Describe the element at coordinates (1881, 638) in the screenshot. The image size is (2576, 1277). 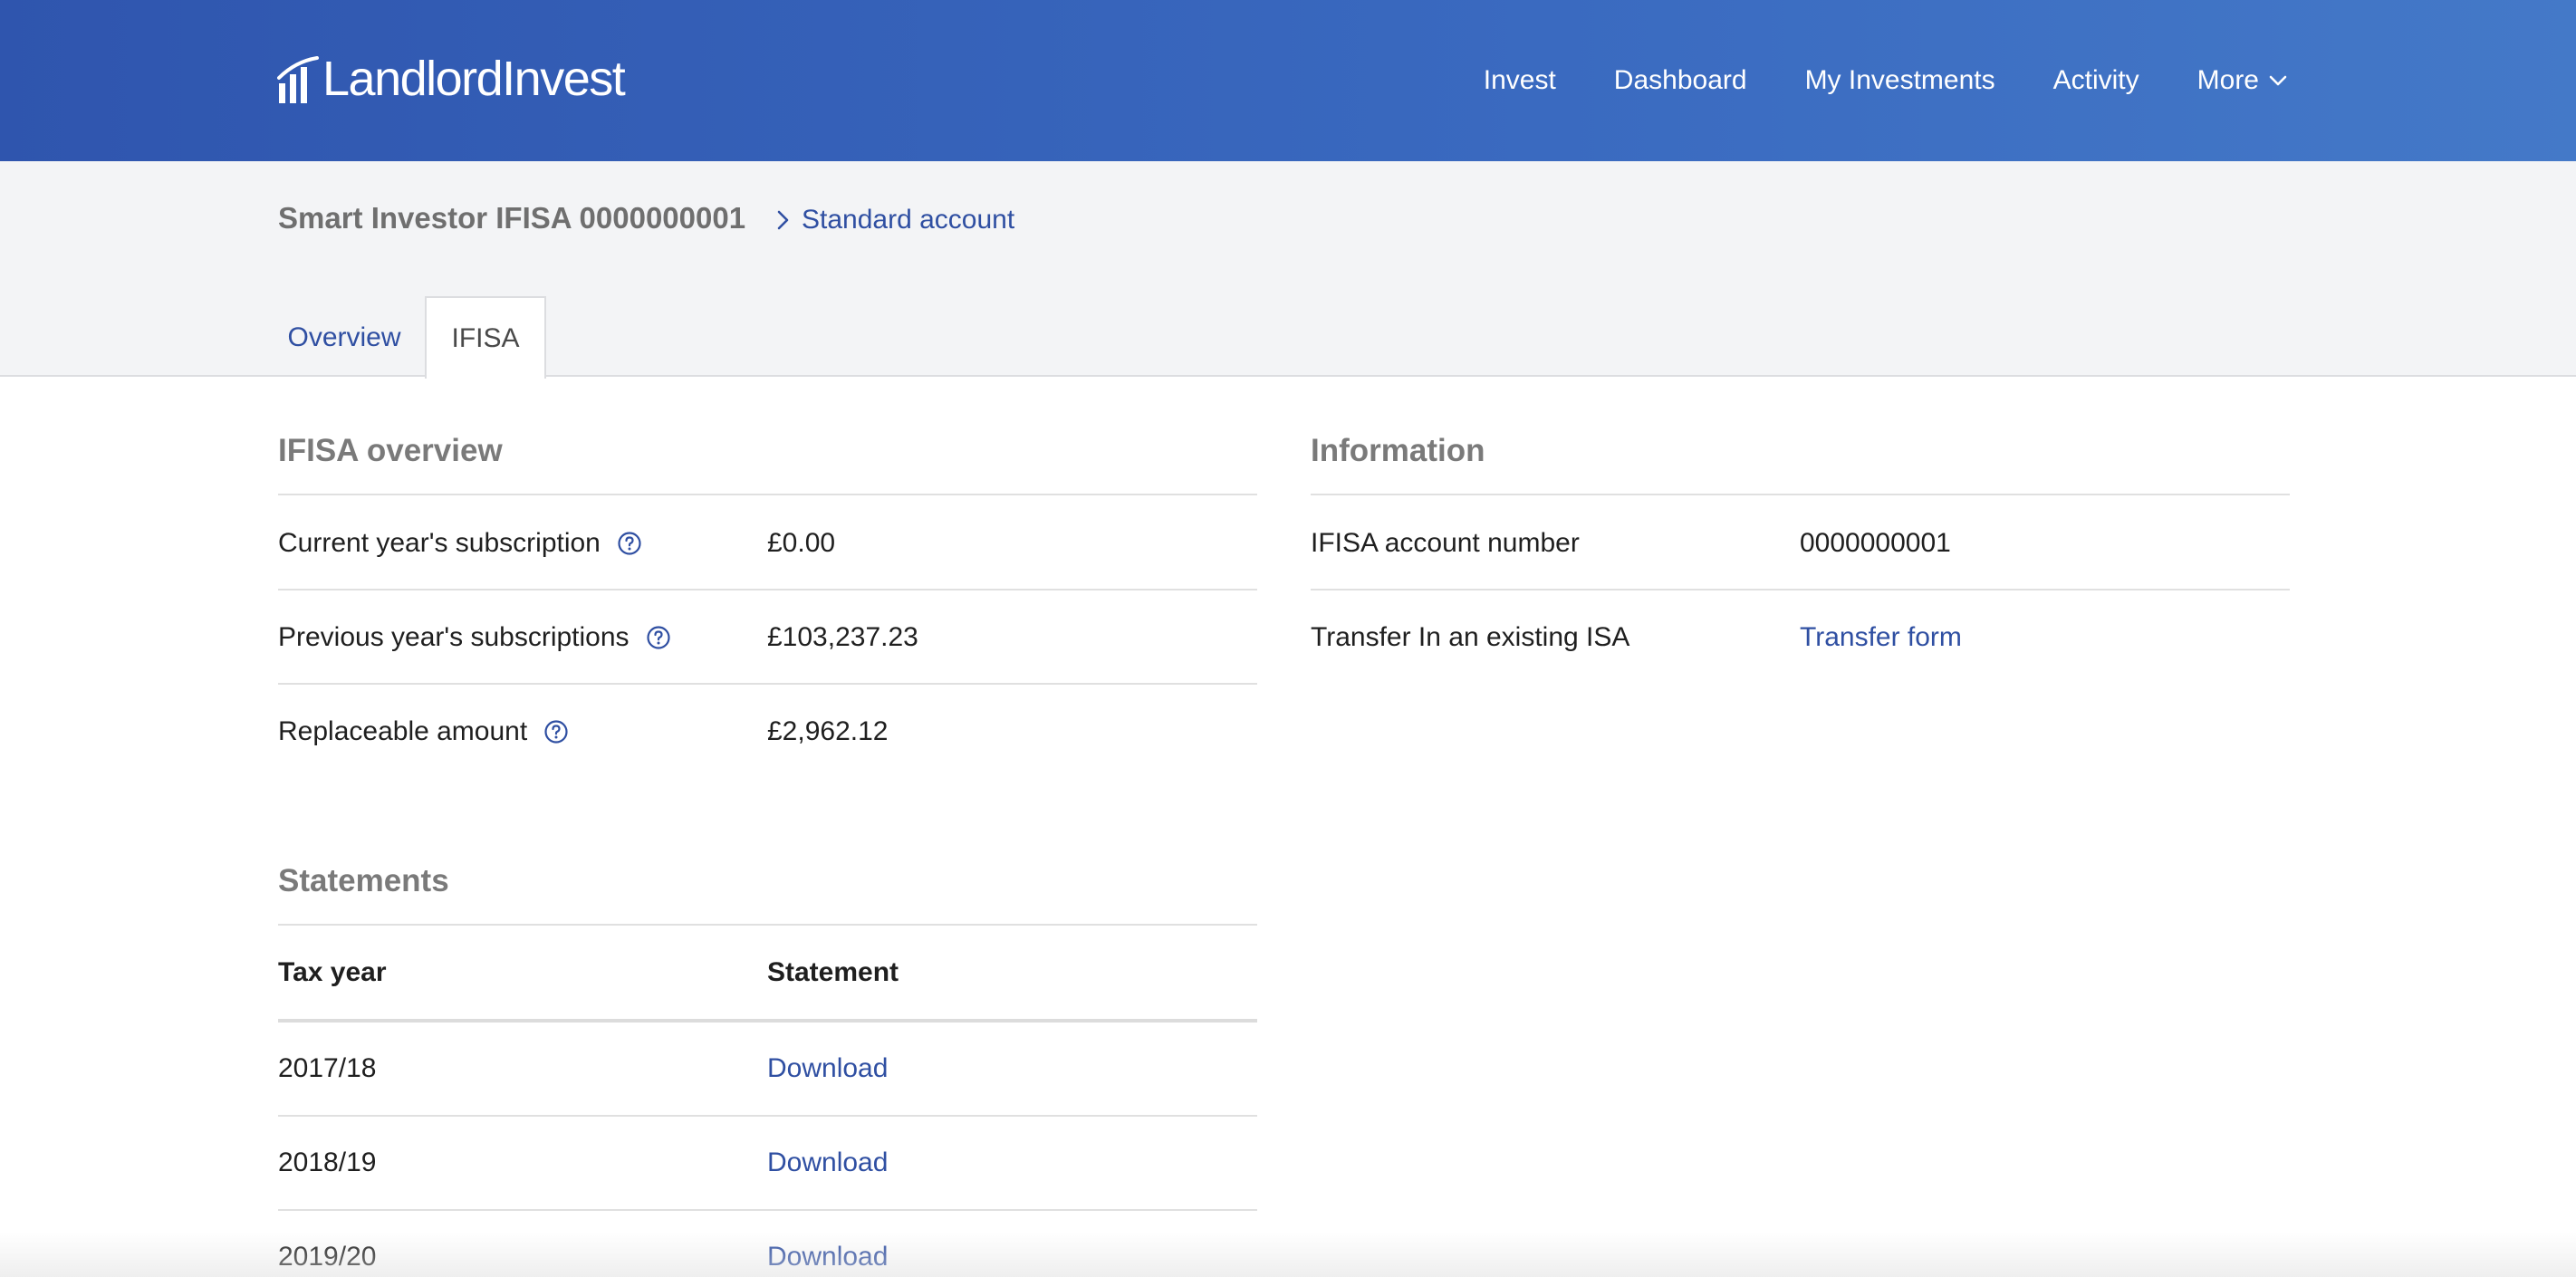
I see `transfer-form-link: Transfer form` at that location.